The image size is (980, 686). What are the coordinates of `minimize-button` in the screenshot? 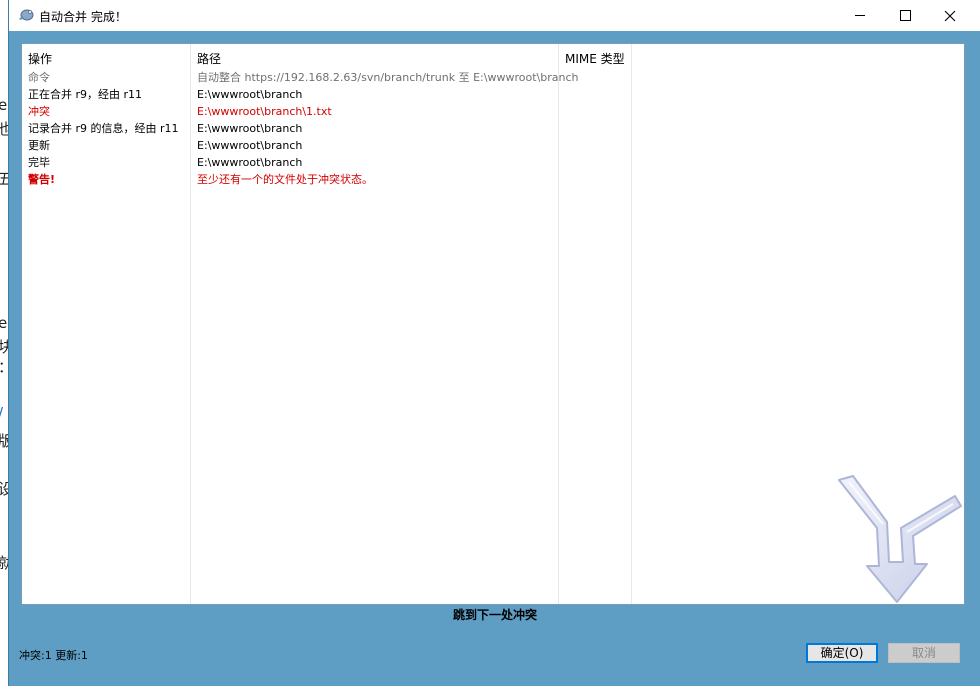 It's located at (860, 15).